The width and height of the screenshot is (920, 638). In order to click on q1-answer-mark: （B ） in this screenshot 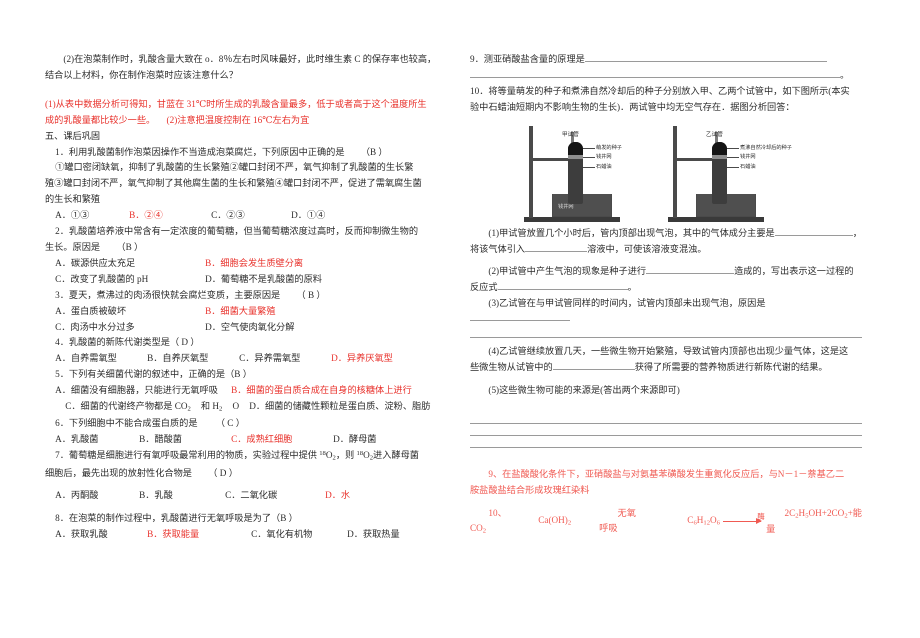, I will do `click(374, 151)`.